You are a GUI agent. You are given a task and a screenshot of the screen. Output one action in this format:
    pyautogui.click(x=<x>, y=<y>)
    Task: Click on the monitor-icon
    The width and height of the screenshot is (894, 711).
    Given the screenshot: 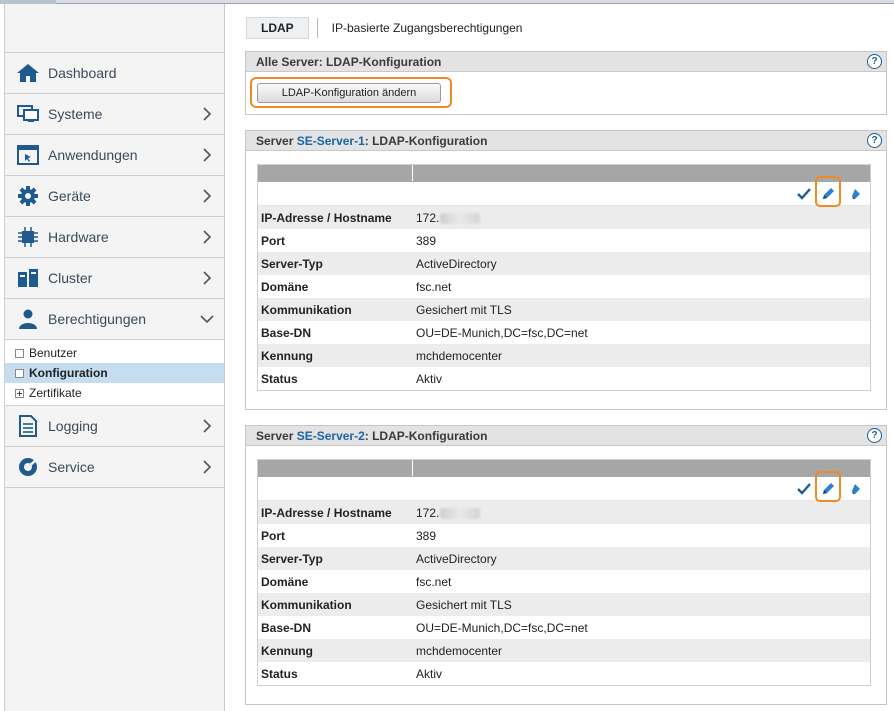 What is the action you would take?
    pyautogui.click(x=28, y=114)
    